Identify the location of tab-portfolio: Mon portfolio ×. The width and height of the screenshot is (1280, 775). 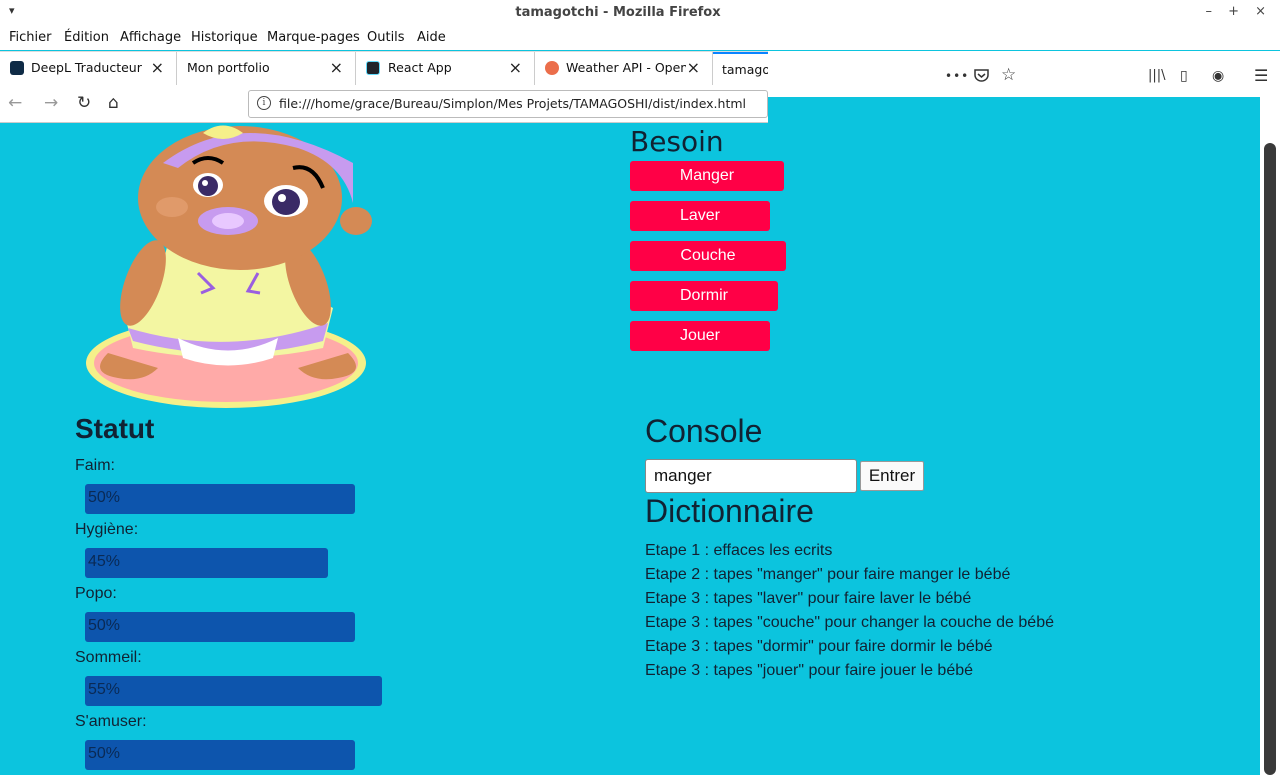
(266, 68).